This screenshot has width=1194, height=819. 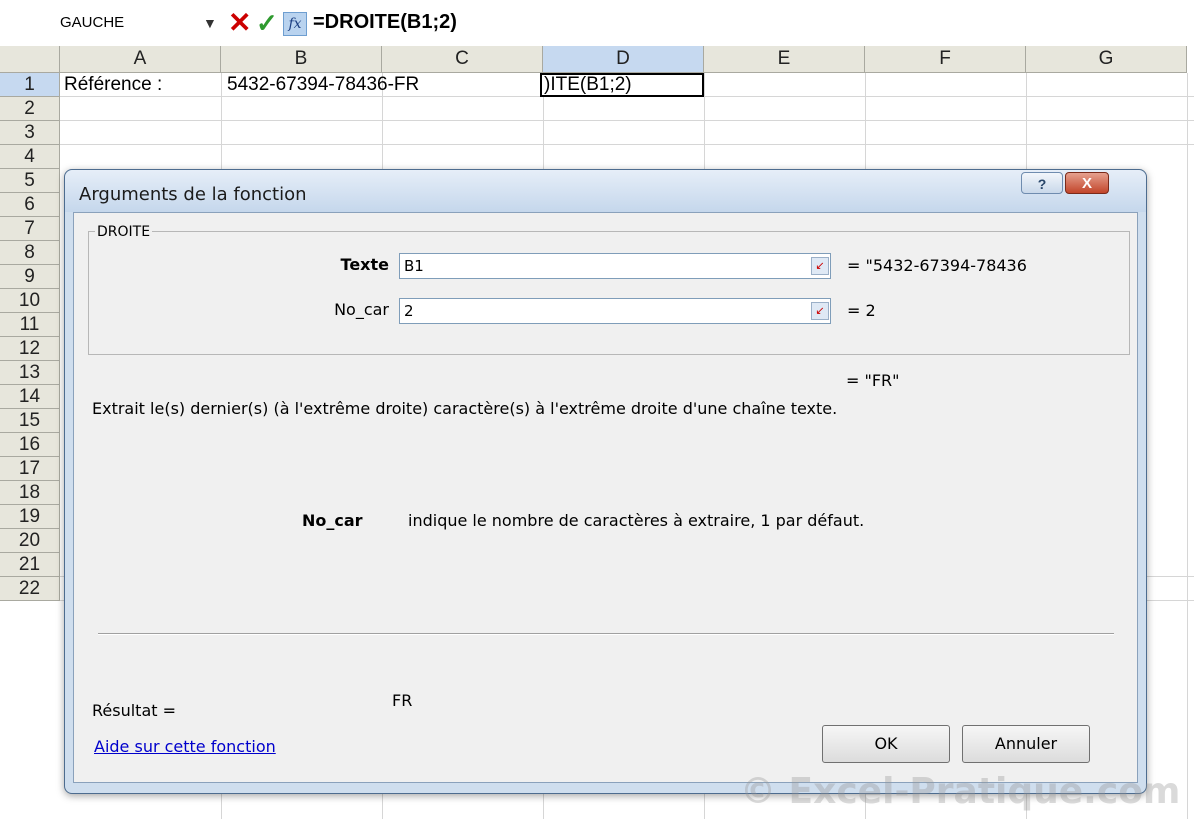 I want to click on cell-a1: Référence :, so click(x=113, y=85).